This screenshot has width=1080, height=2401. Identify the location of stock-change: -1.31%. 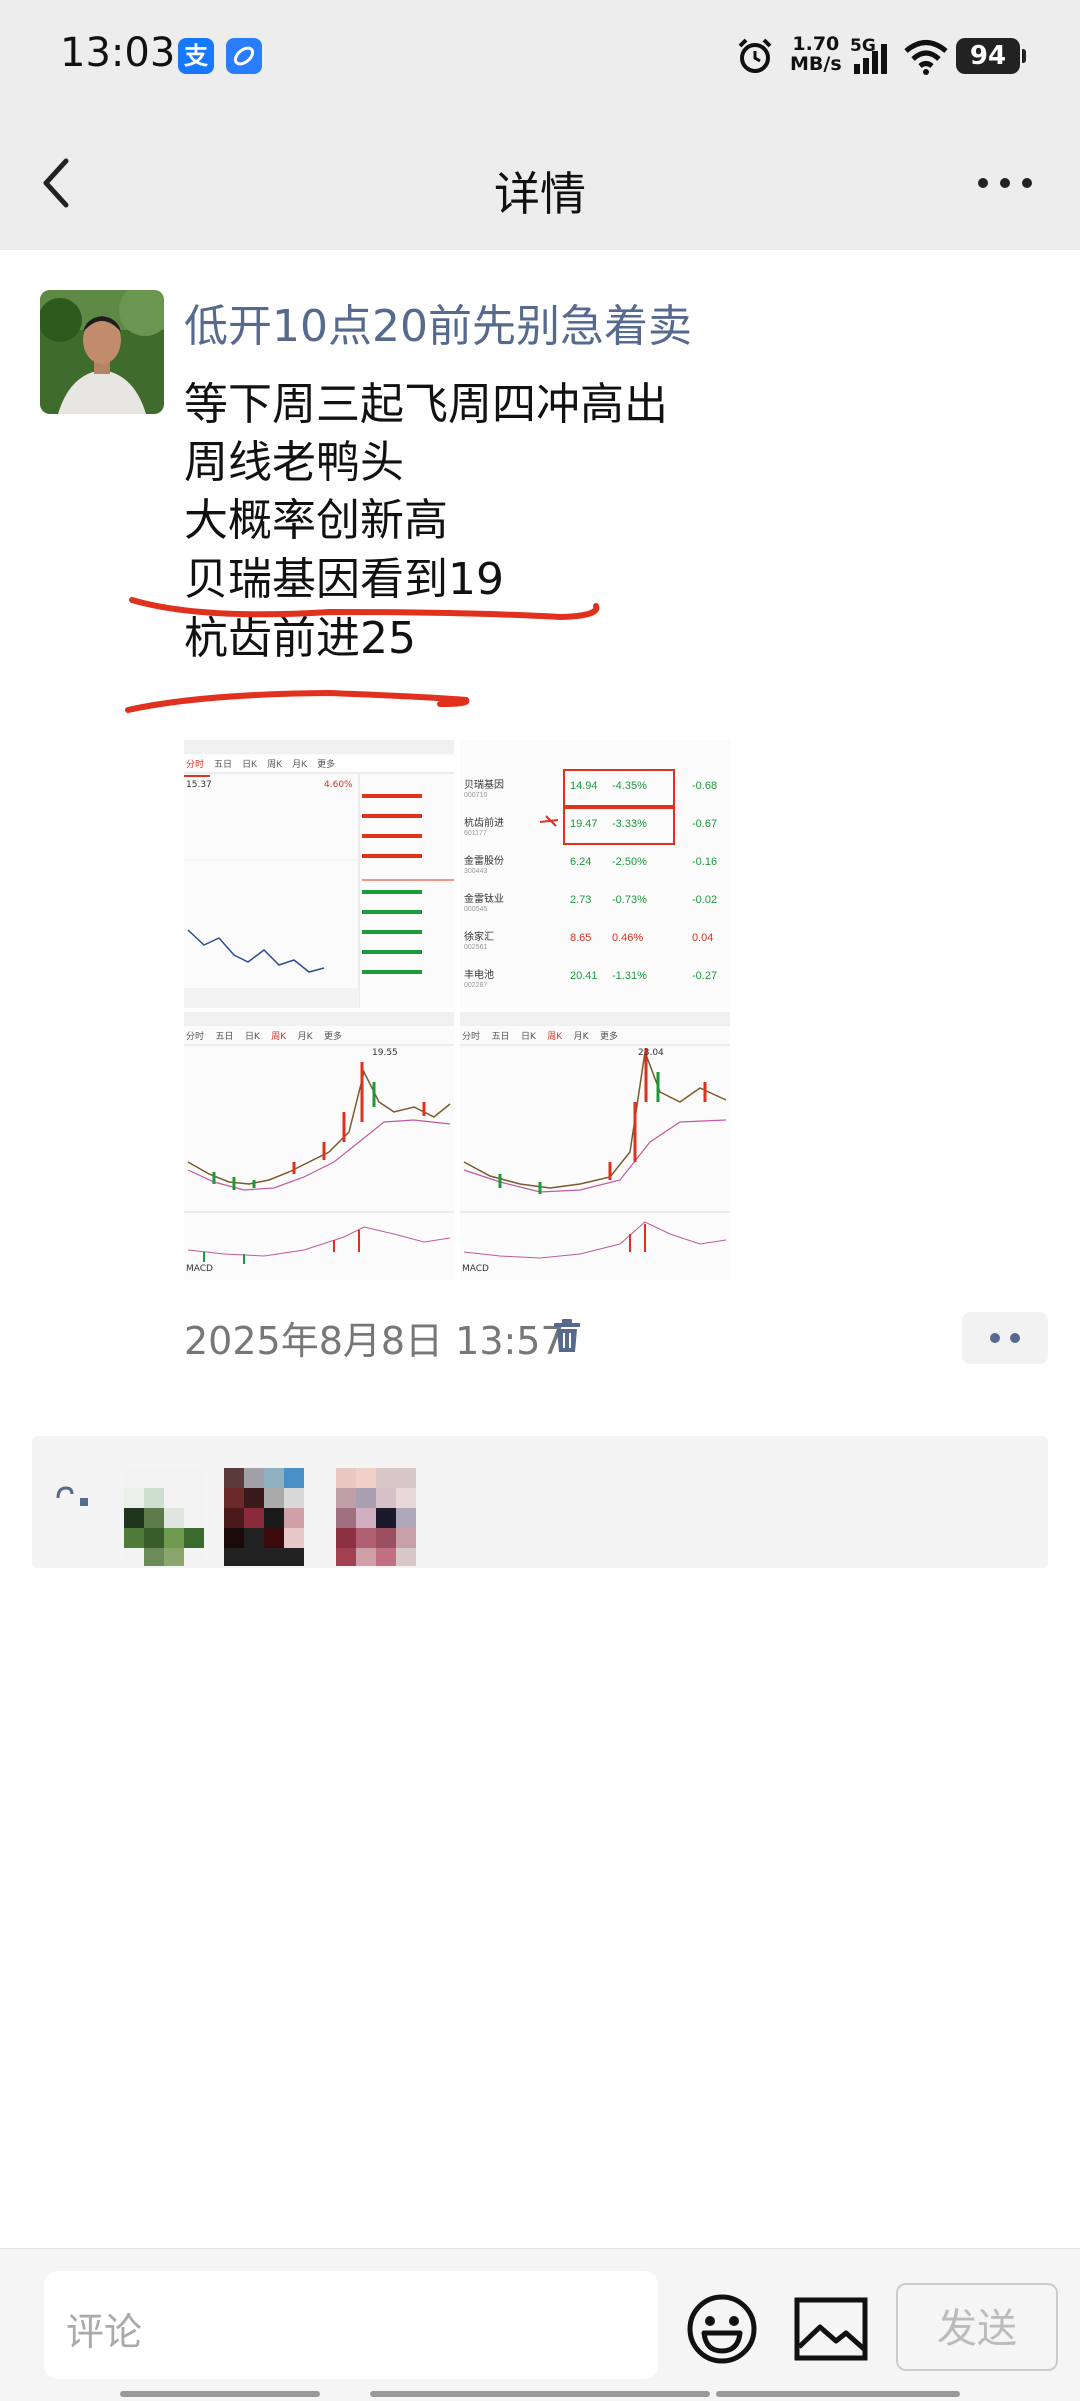
(629, 976).